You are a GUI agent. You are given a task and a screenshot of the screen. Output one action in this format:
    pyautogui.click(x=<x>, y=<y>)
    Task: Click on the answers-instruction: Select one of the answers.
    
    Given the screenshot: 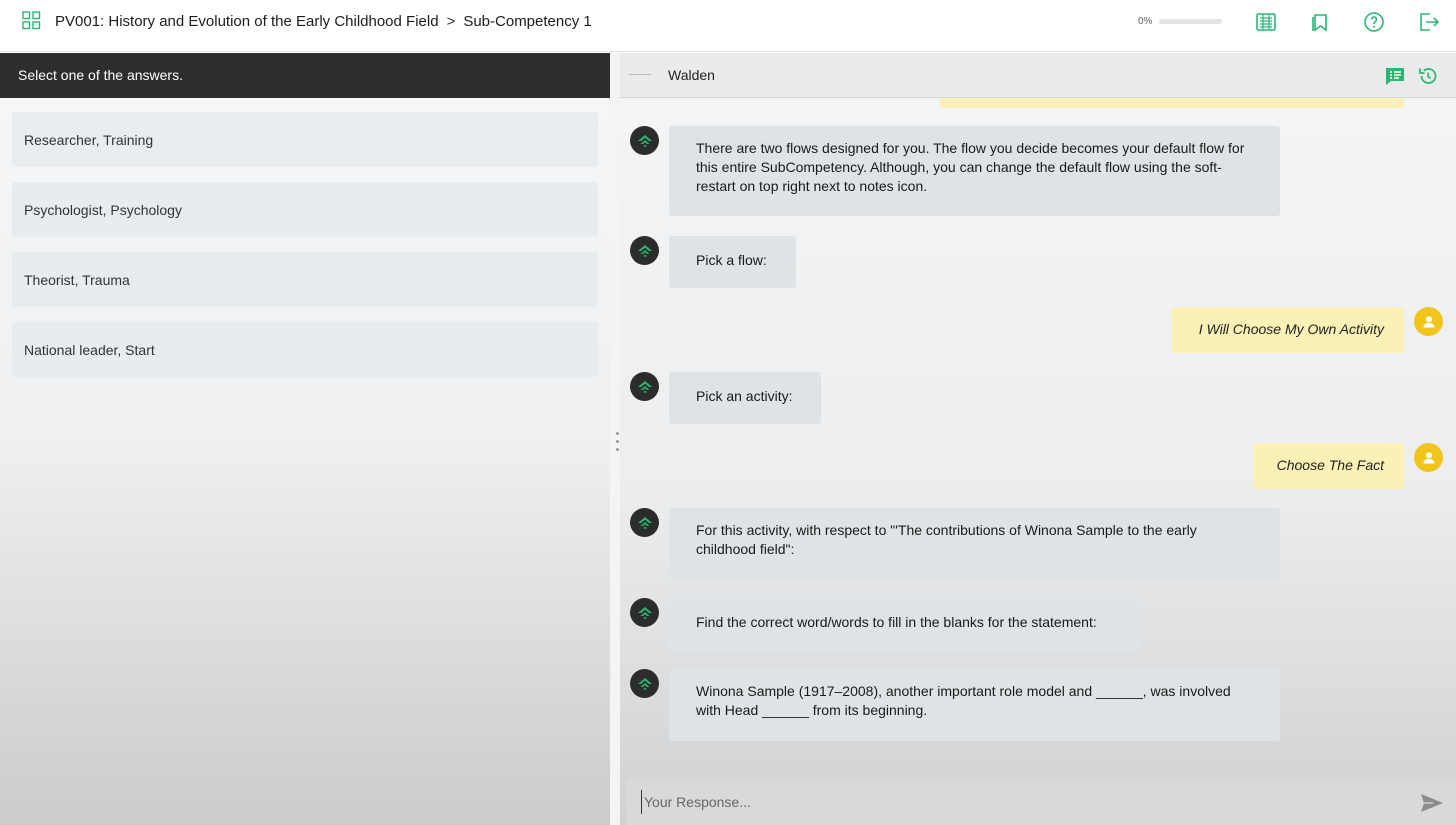 What is the action you would take?
    pyautogui.click(x=305, y=75)
    